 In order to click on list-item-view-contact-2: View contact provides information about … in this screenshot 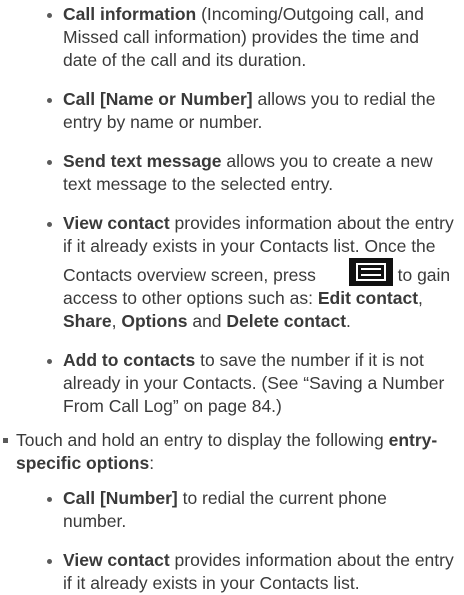, I will do `click(232, 572)`.